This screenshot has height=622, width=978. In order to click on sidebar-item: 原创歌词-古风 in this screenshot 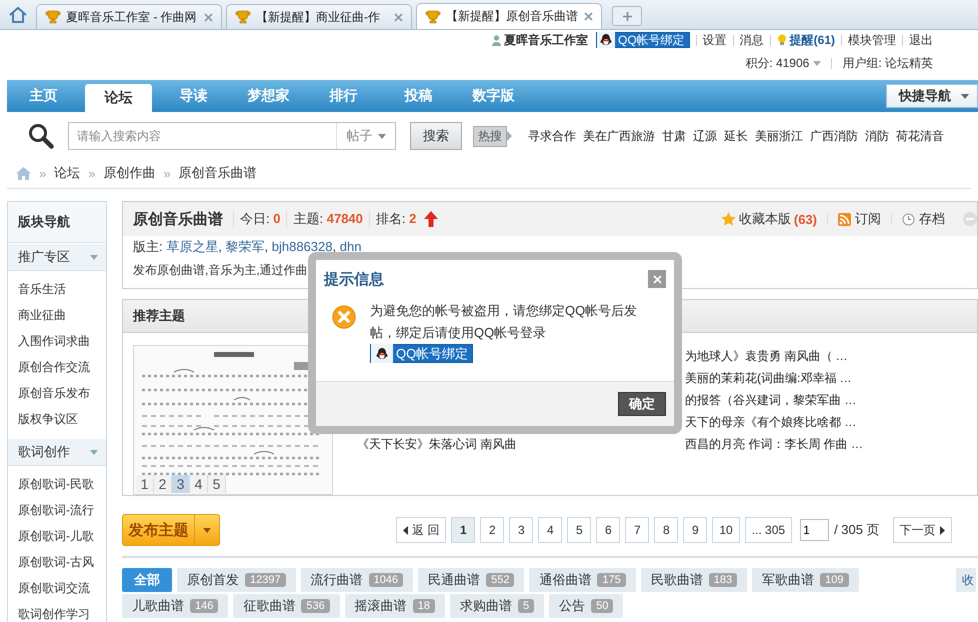, I will do `click(57, 562)`.